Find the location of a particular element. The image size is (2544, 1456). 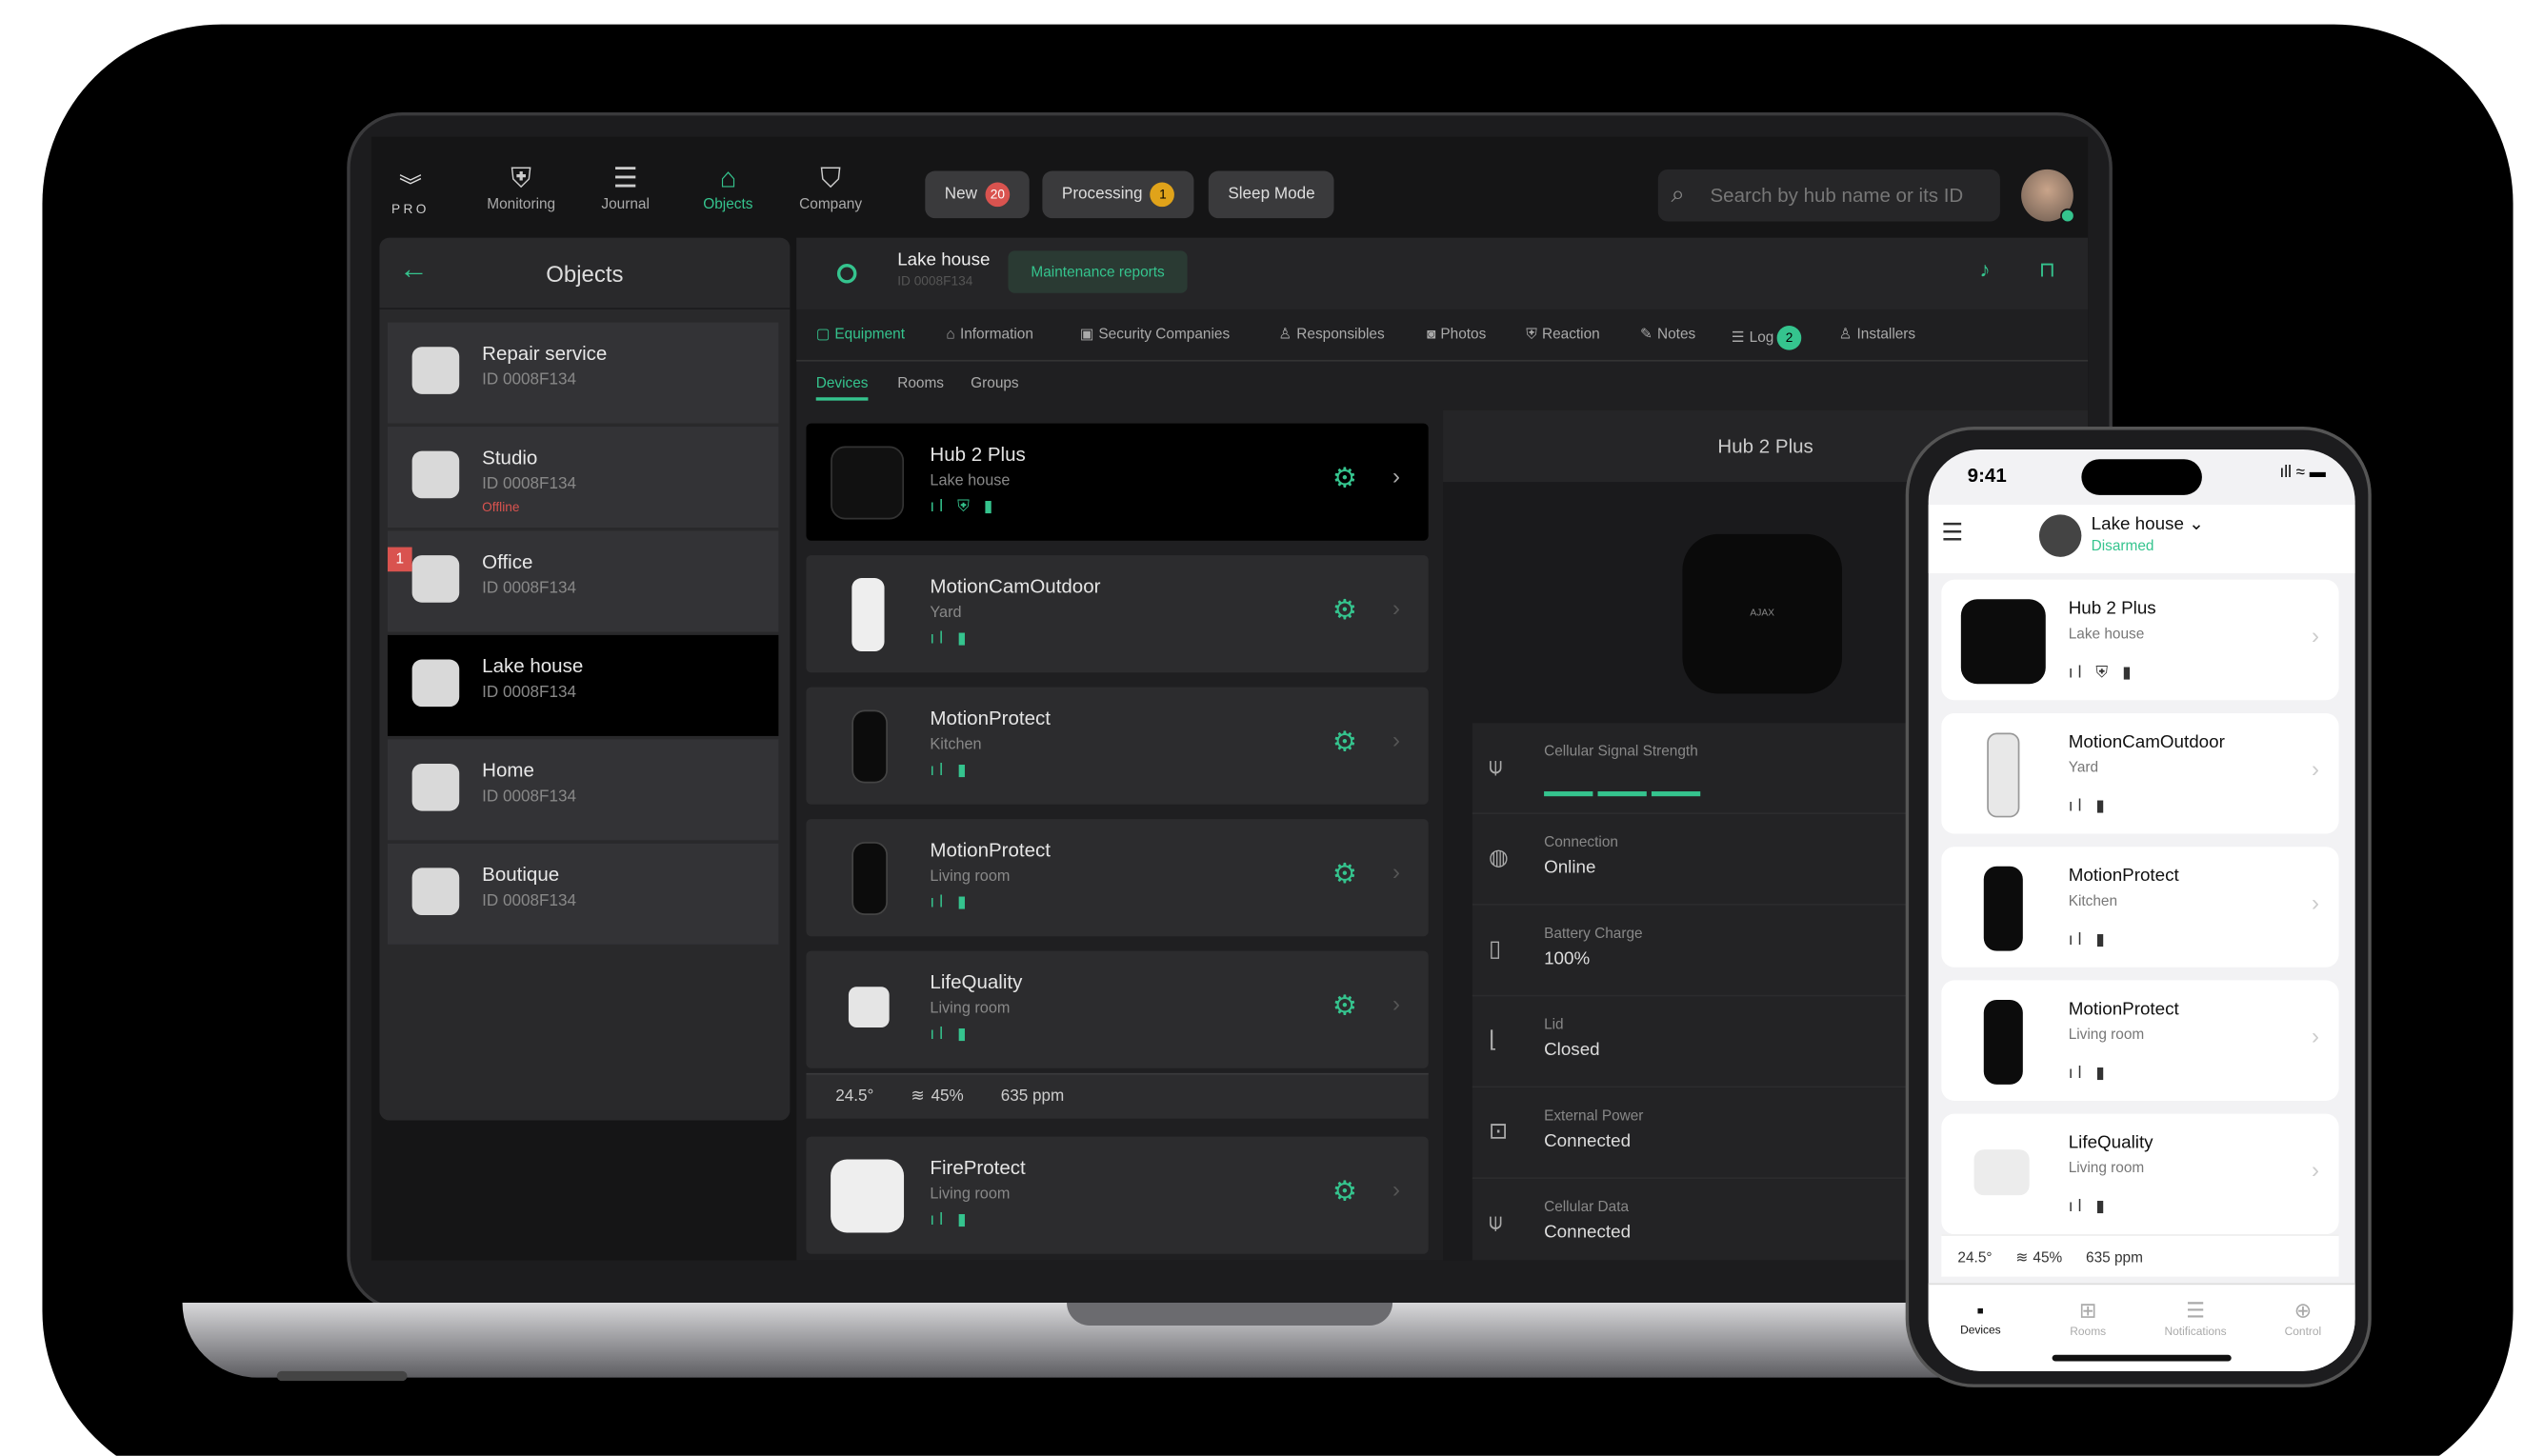

device-row: MotionCamOutdoor Yard ıl ▮ ⚙ › is located at coordinates (1117, 614).